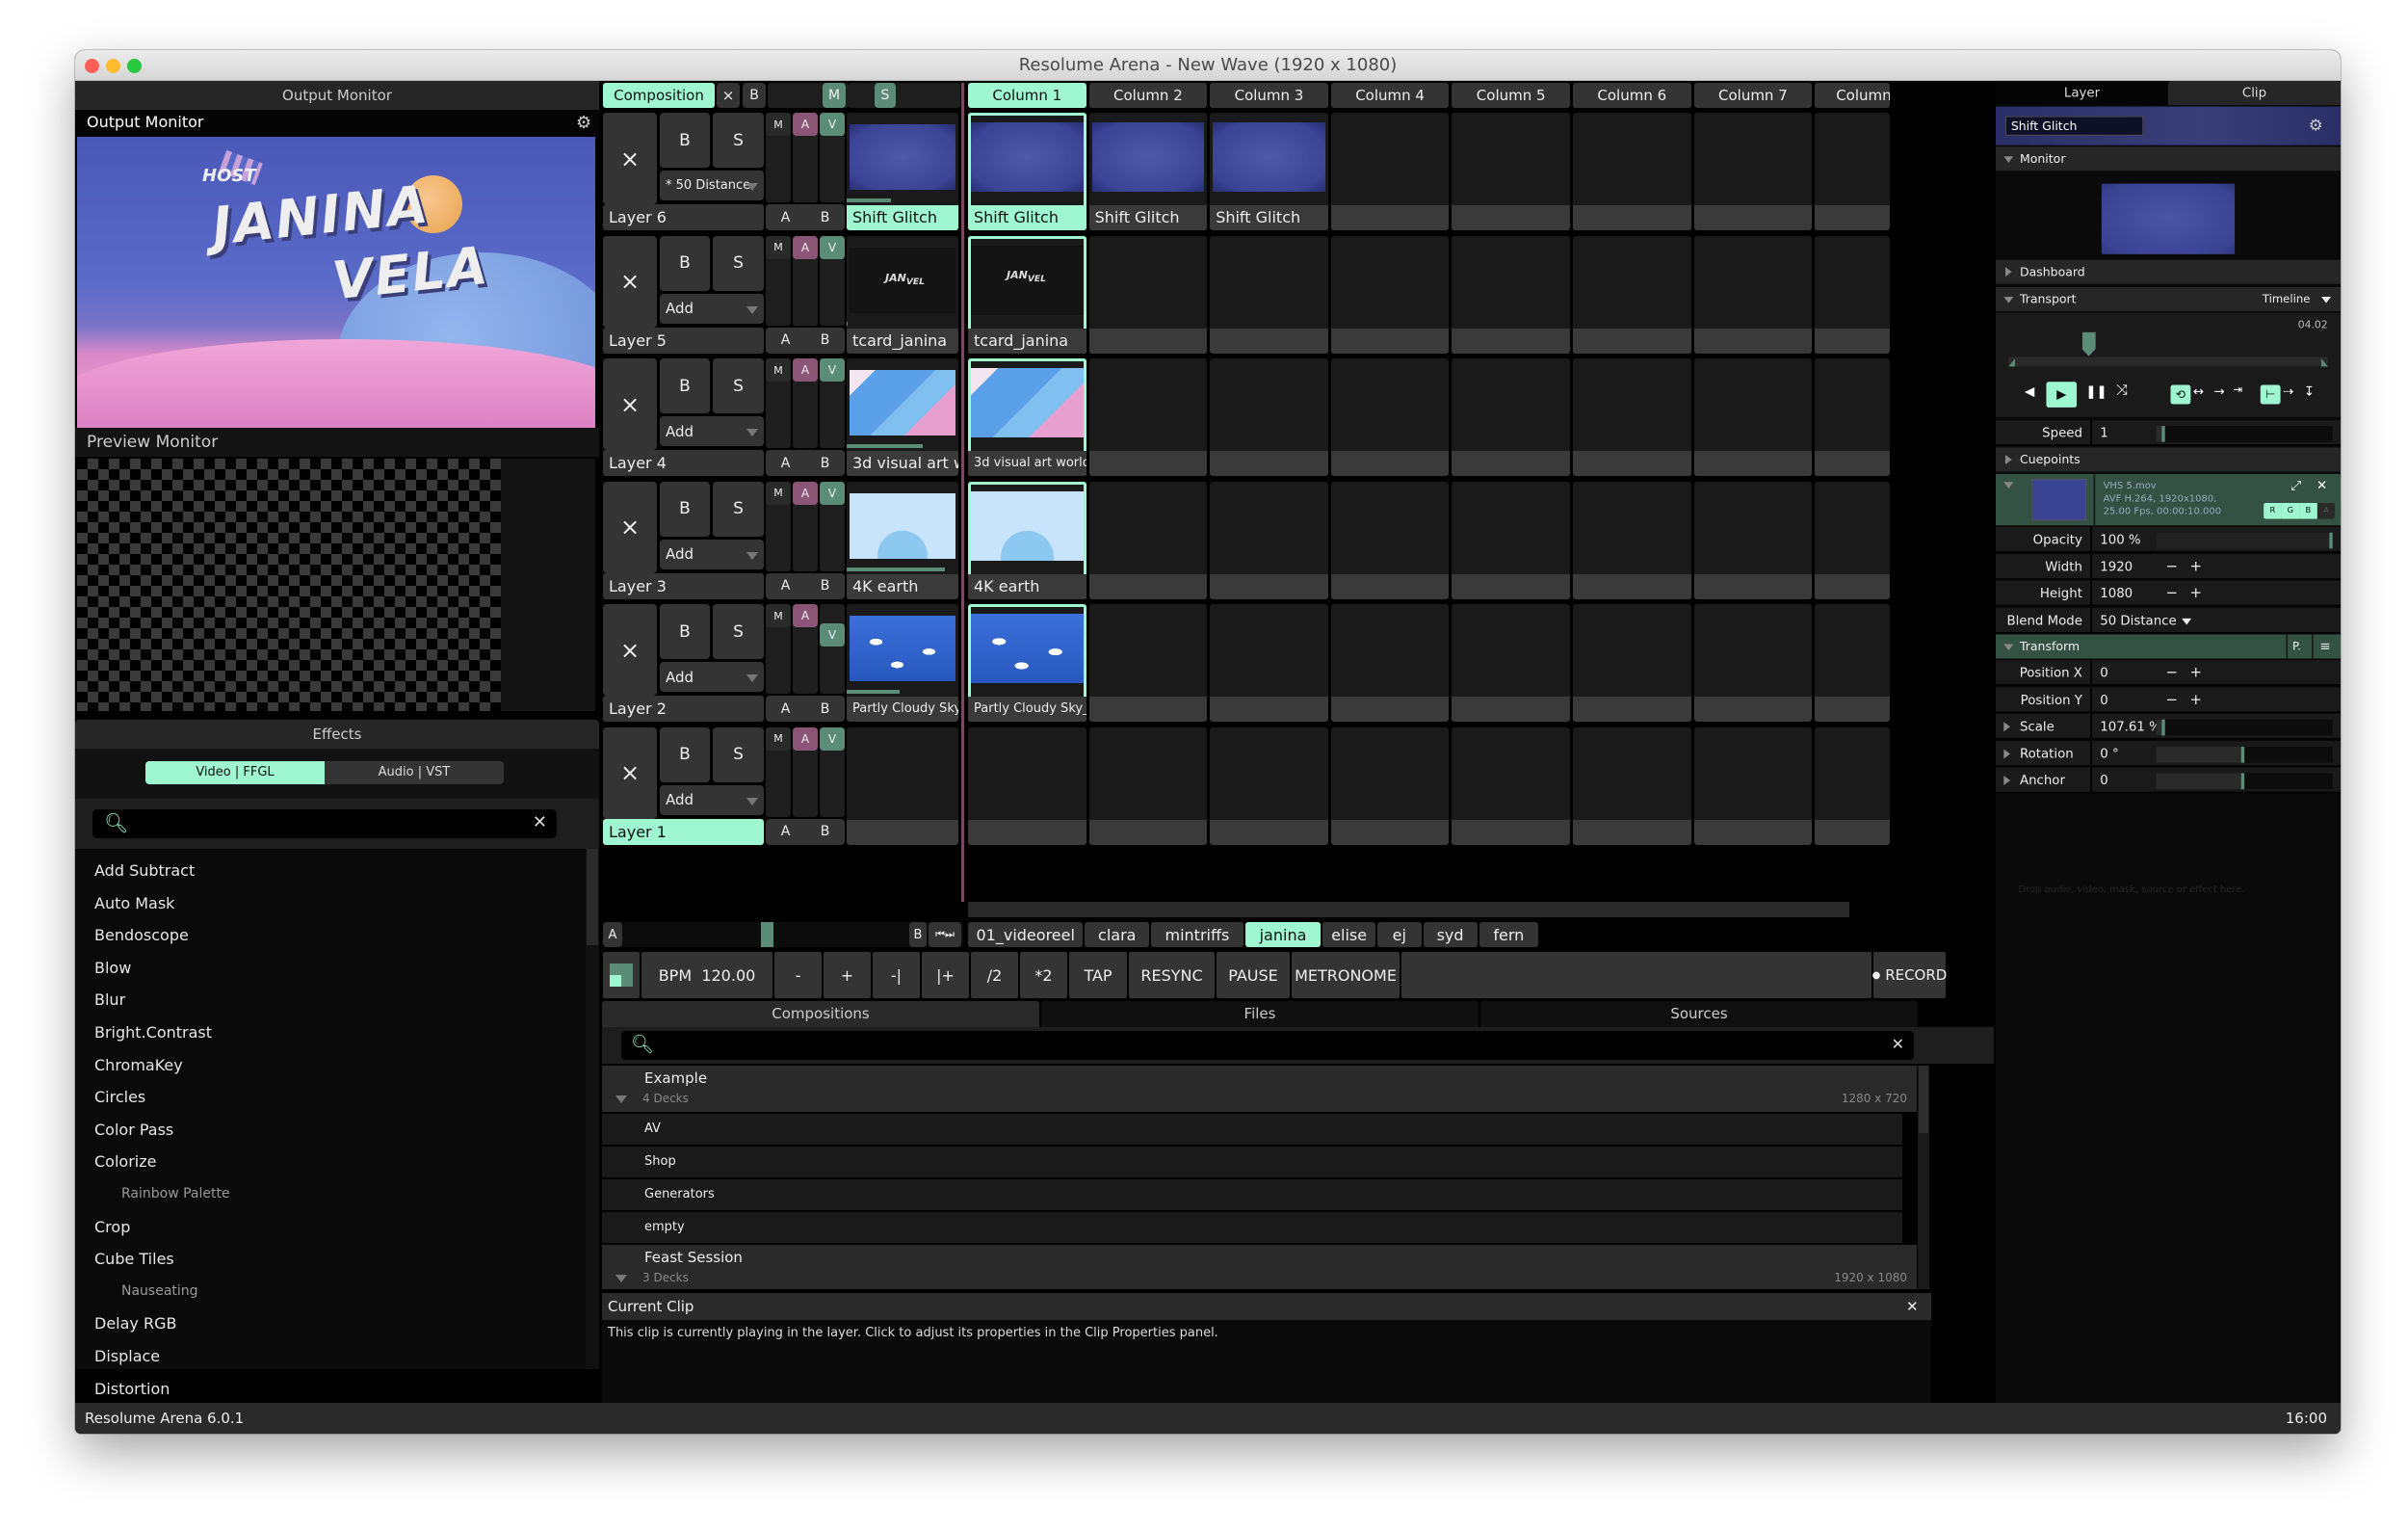 Image resolution: width=2408 pixels, height=1531 pixels. What do you see at coordinates (330, 1227) in the screenshot?
I see `effect-item: Crop` at bounding box center [330, 1227].